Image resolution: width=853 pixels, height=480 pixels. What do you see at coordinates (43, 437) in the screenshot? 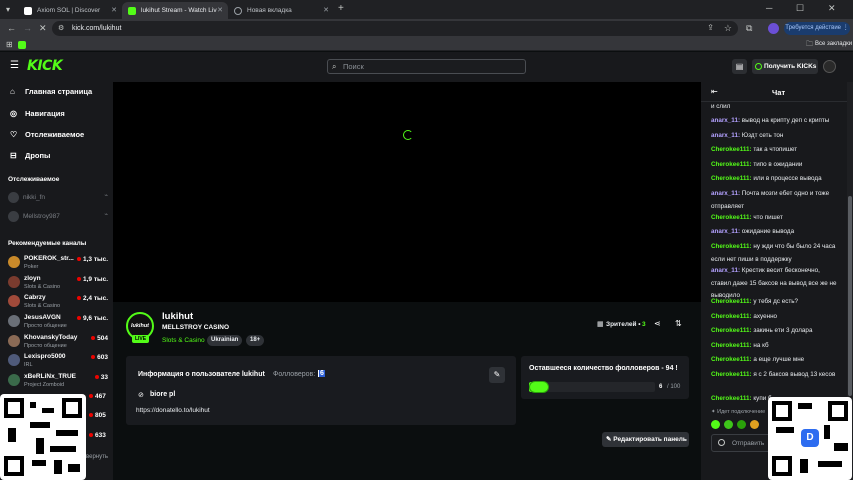
I see `qr-code-left` at bounding box center [43, 437].